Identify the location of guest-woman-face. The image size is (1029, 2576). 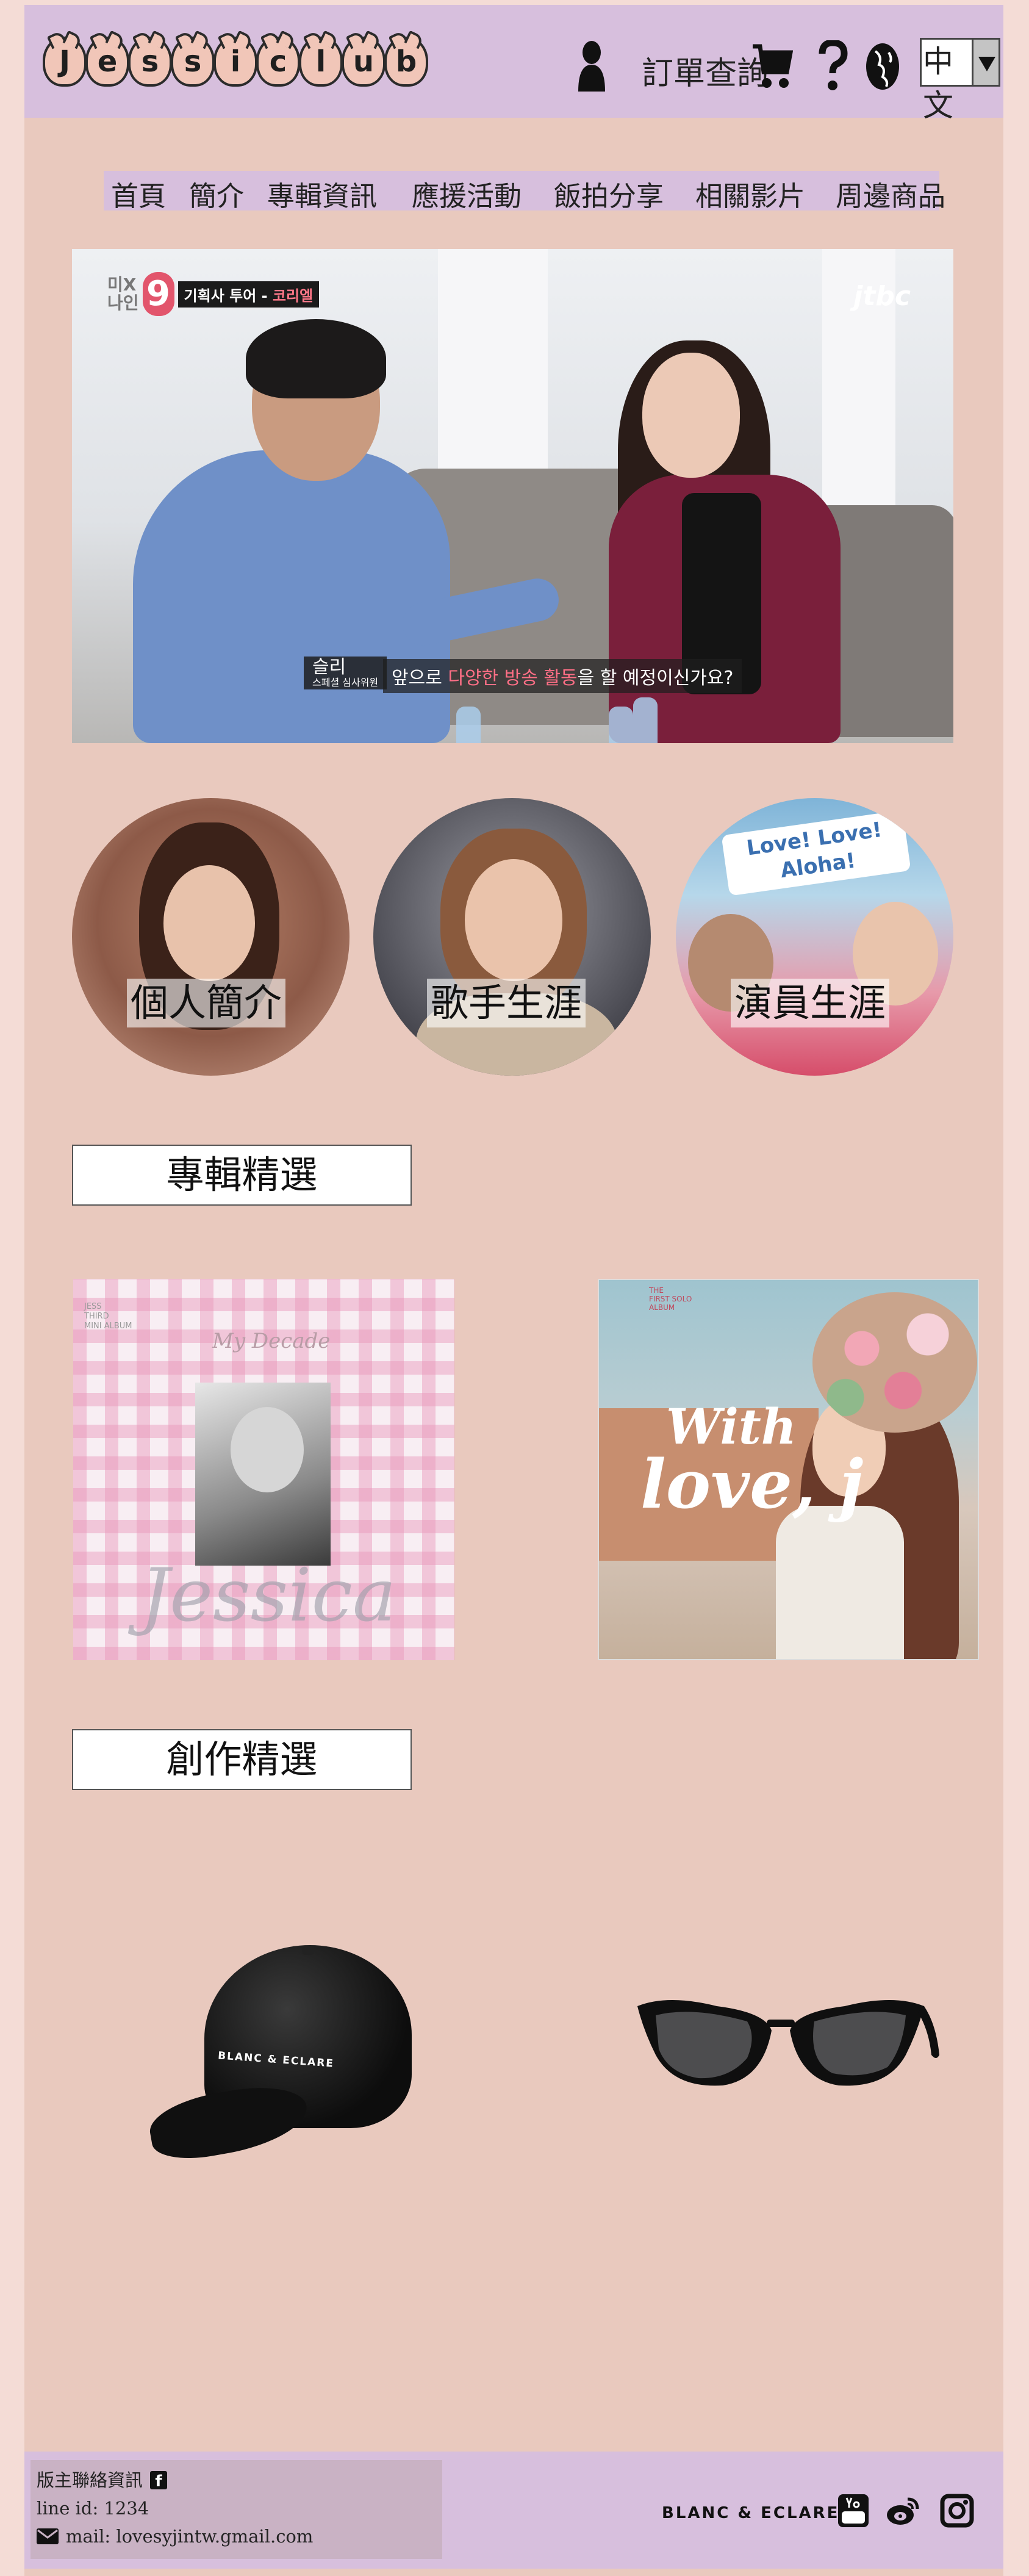
(691, 415).